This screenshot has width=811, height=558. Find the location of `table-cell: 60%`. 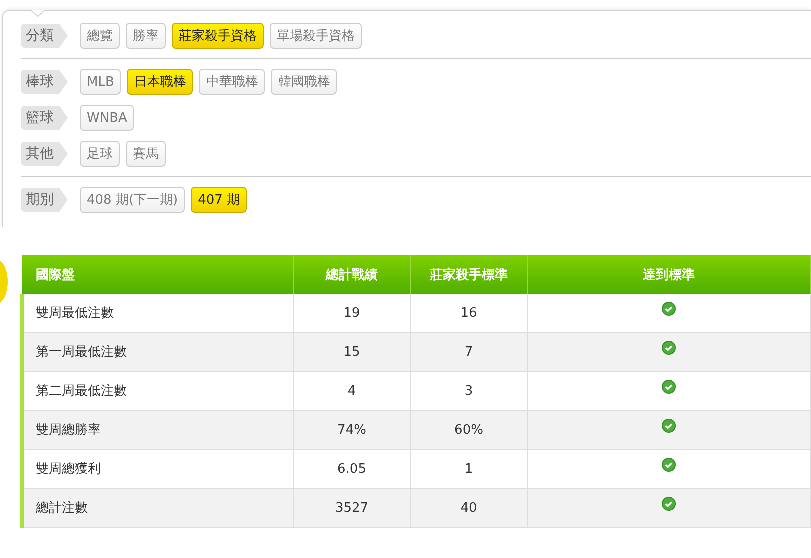

table-cell: 60% is located at coordinates (469, 430).